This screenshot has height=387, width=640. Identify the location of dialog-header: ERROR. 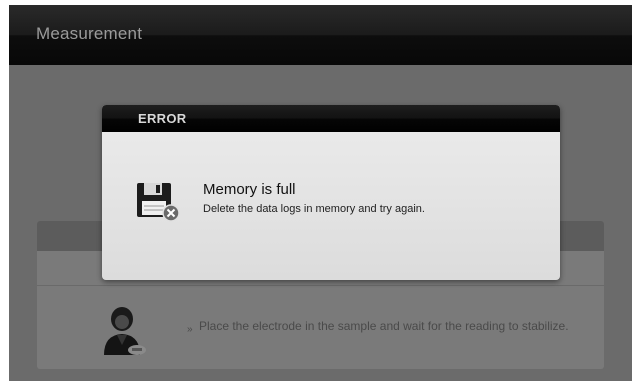
(331, 118).